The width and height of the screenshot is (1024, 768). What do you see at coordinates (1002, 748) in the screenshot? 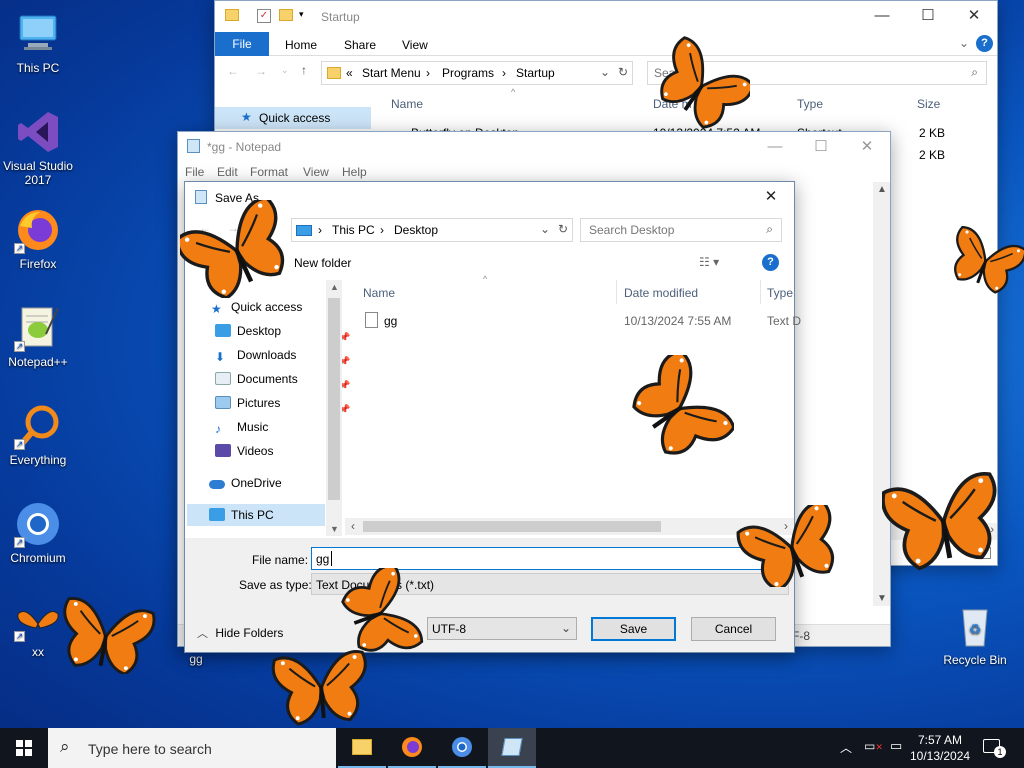
I see `action-center-button: 1` at bounding box center [1002, 748].